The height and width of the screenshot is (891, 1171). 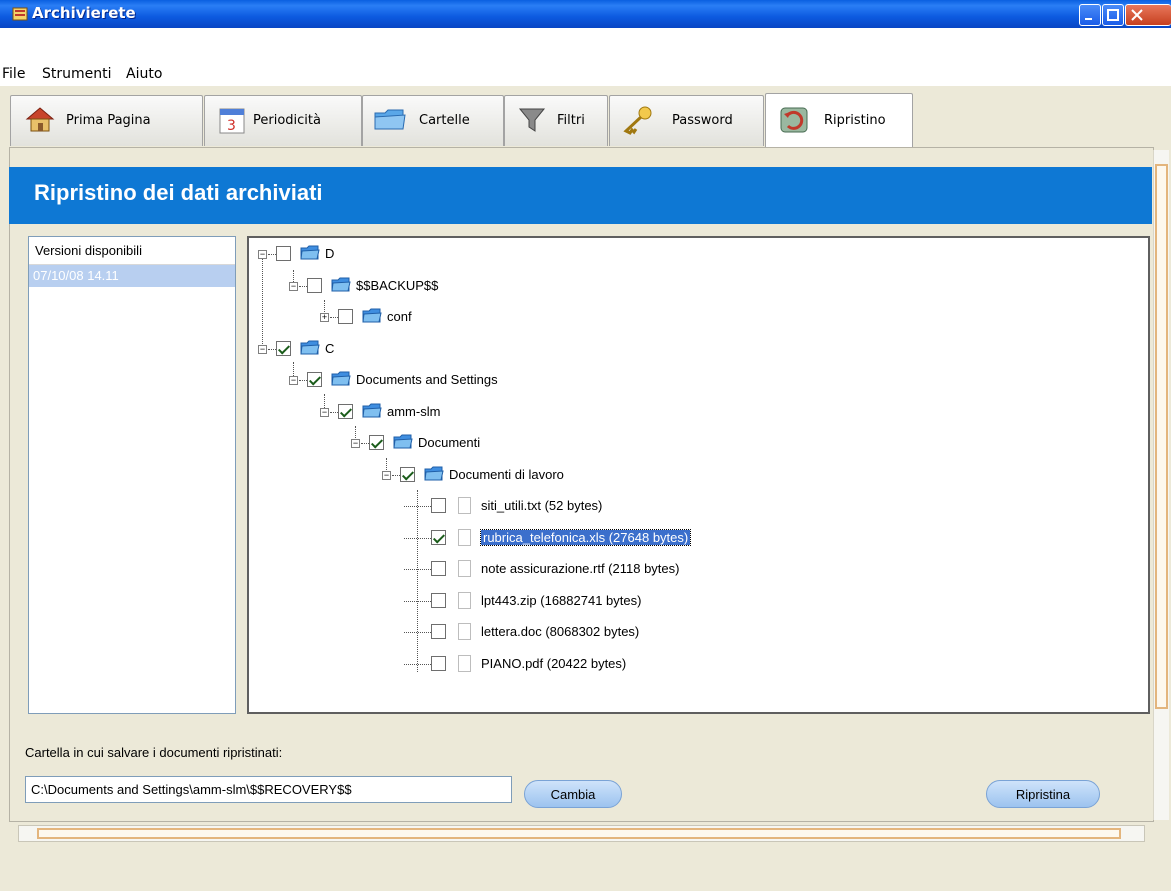 I want to click on menu-file: File, so click(x=13, y=74).